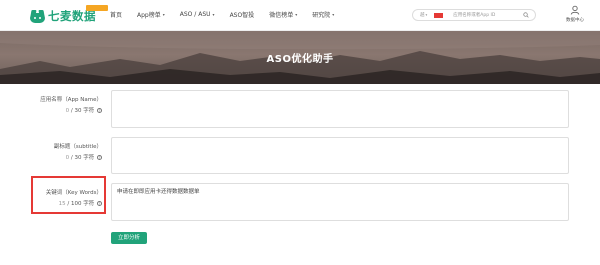  I want to click on menu-item-app-ranking: App榜单 ▾, so click(151, 14).